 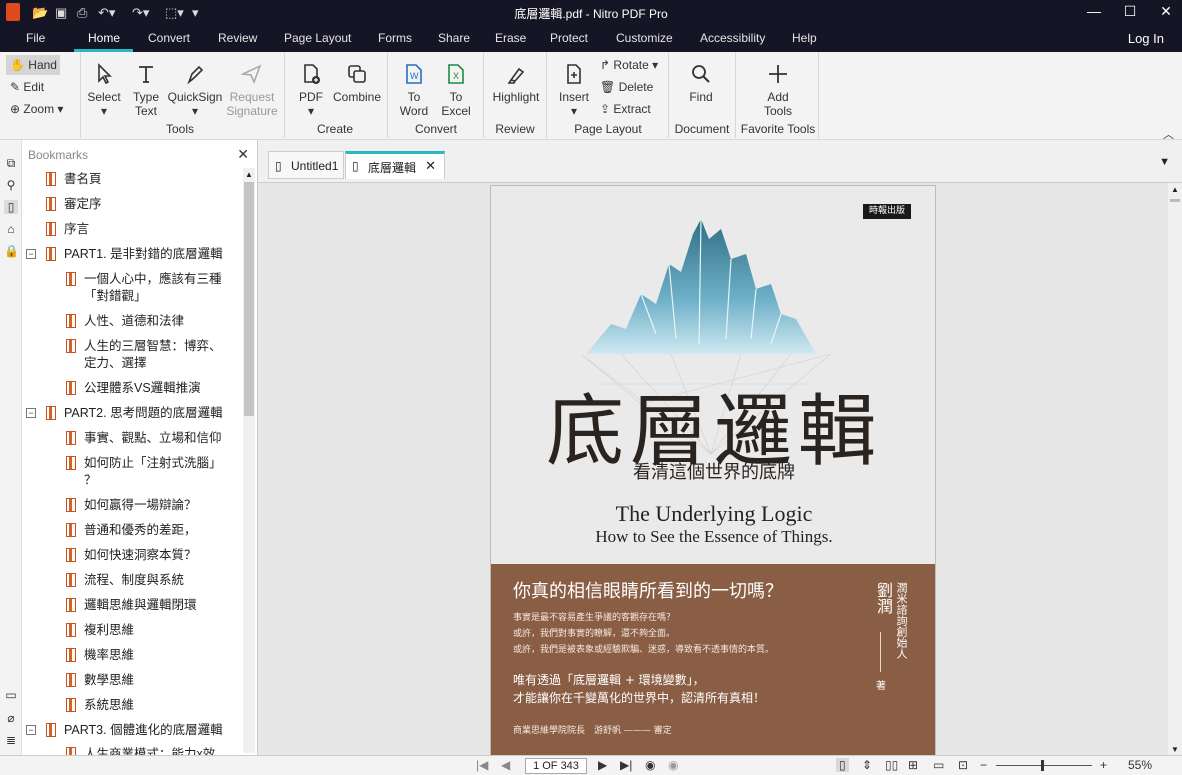 What do you see at coordinates (626, 87) in the screenshot?
I see `delete-button: 🗑 Delete` at bounding box center [626, 87].